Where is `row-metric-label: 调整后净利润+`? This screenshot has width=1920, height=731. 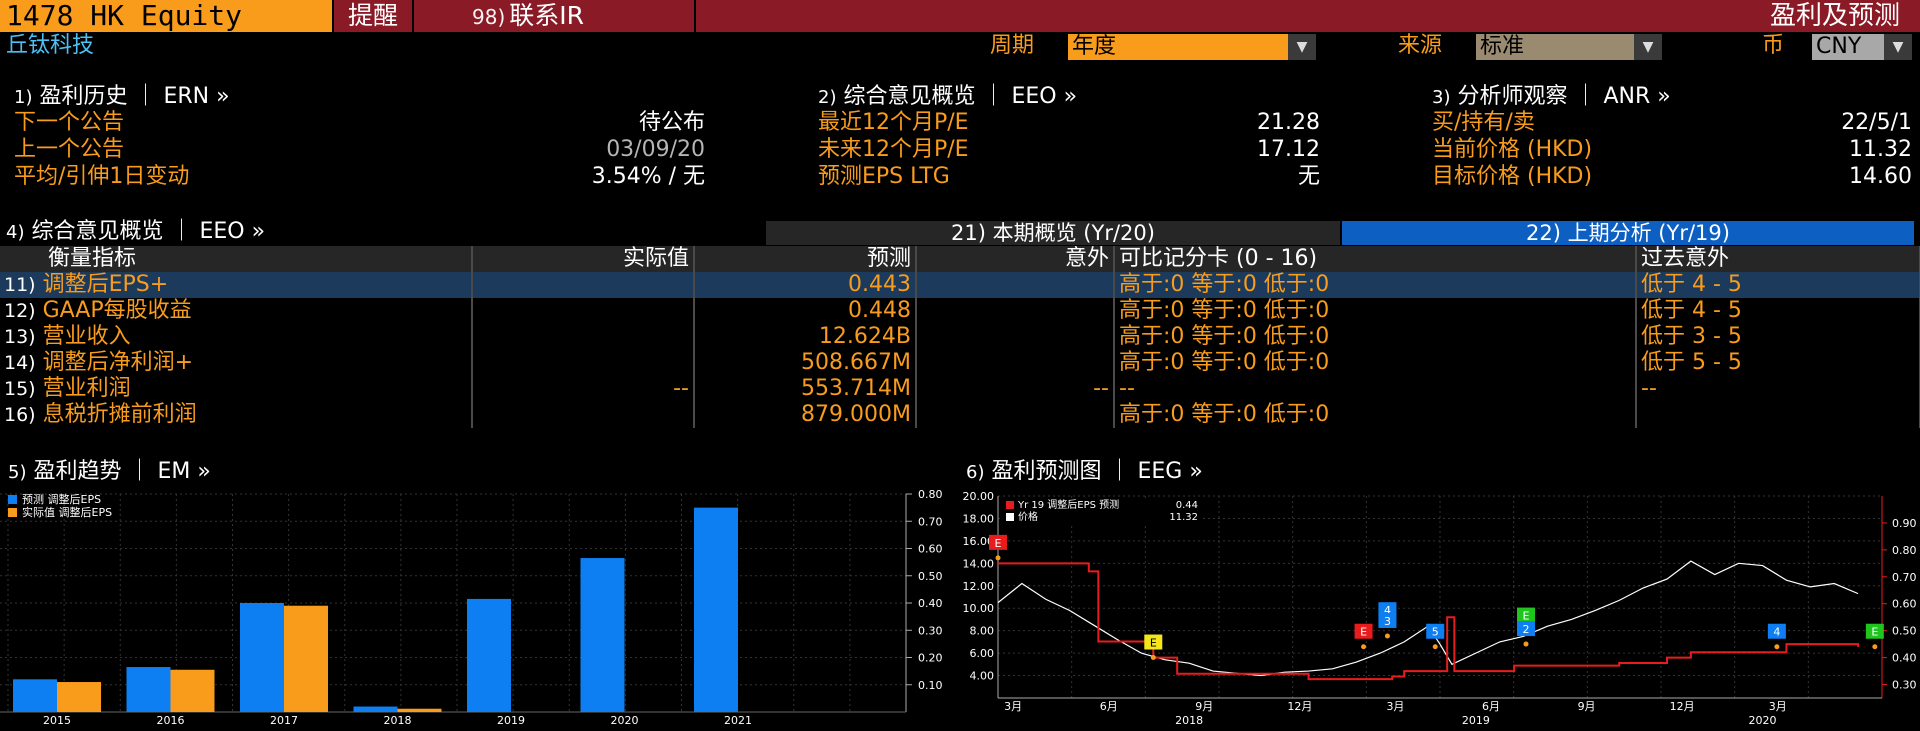 row-metric-label: 调整后净利润+ is located at coordinates (118, 362).